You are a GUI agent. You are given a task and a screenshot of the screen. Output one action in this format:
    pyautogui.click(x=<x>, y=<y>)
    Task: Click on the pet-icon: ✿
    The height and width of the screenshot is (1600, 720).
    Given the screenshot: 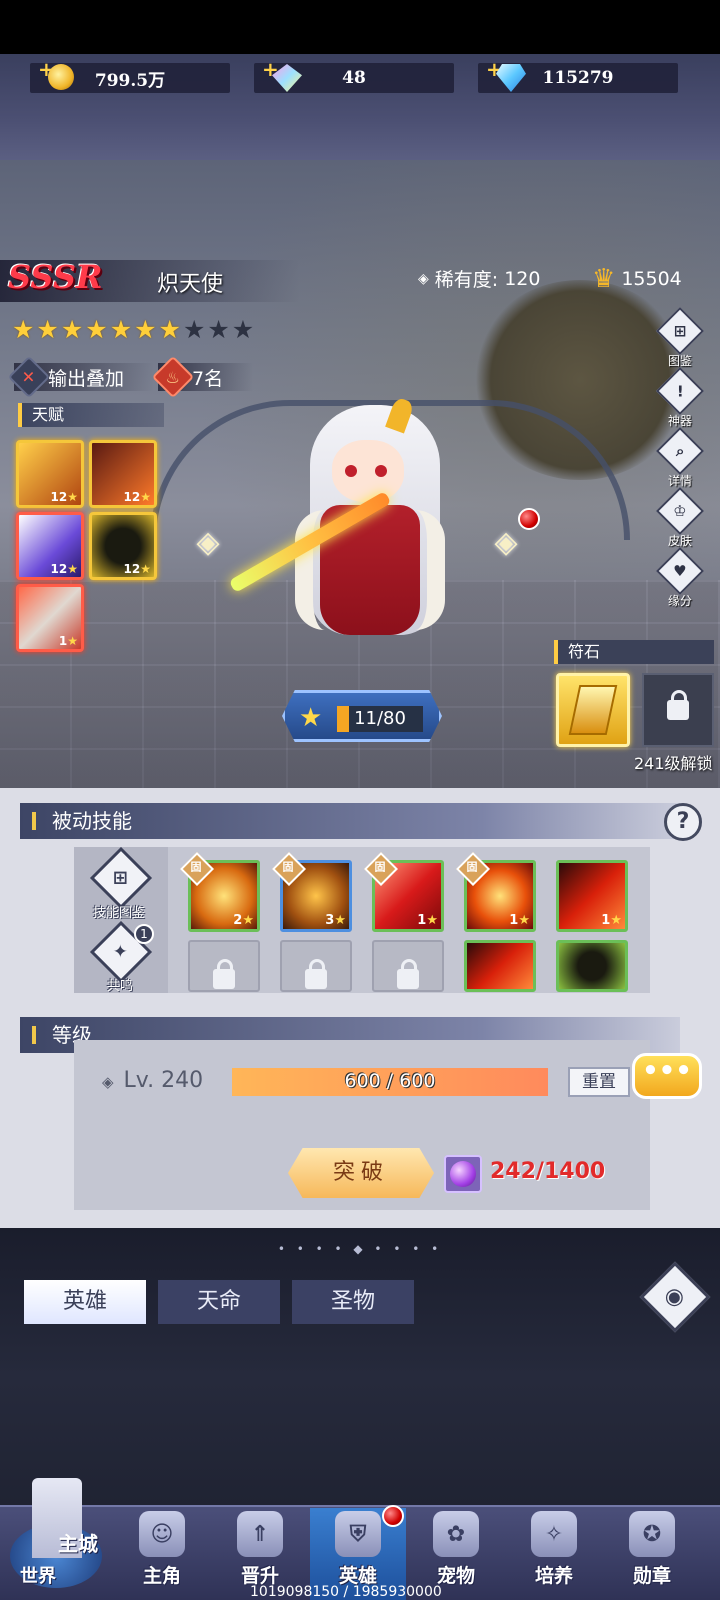 What is the action you would take?
    pyautogui.click(x=456, y=1534)
    